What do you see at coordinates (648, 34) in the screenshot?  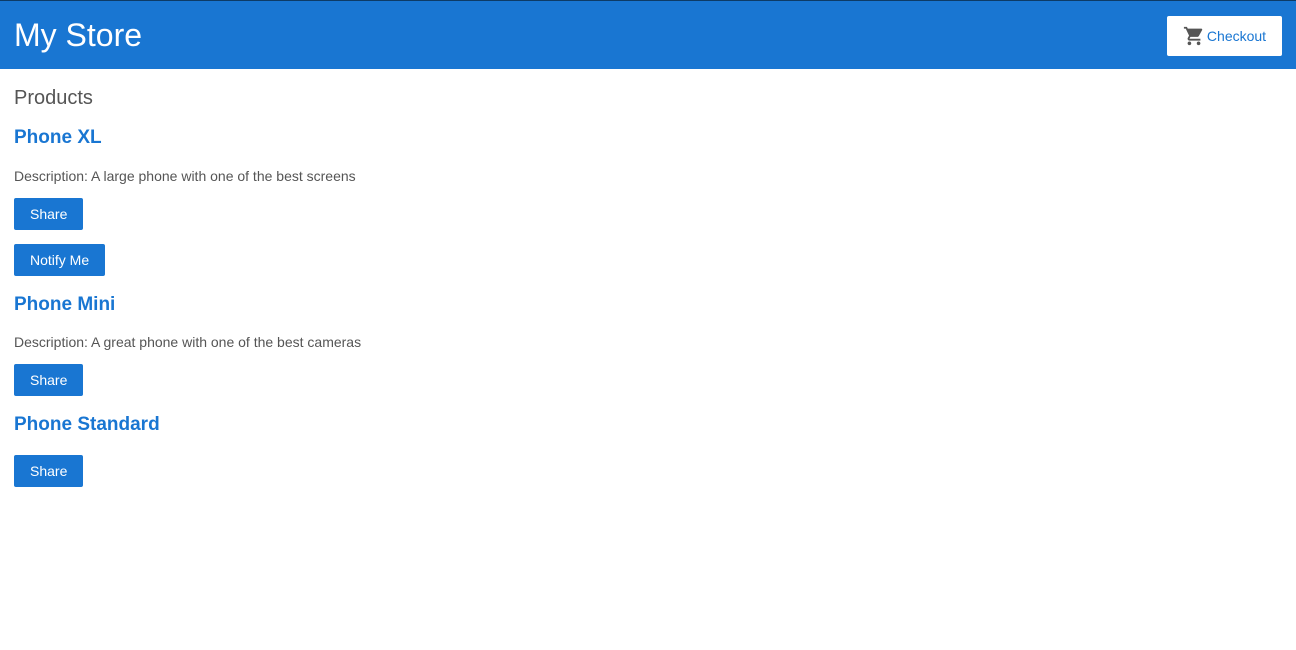 I see `top-bar: My Store Checkout` at bounding box center [648, 34].